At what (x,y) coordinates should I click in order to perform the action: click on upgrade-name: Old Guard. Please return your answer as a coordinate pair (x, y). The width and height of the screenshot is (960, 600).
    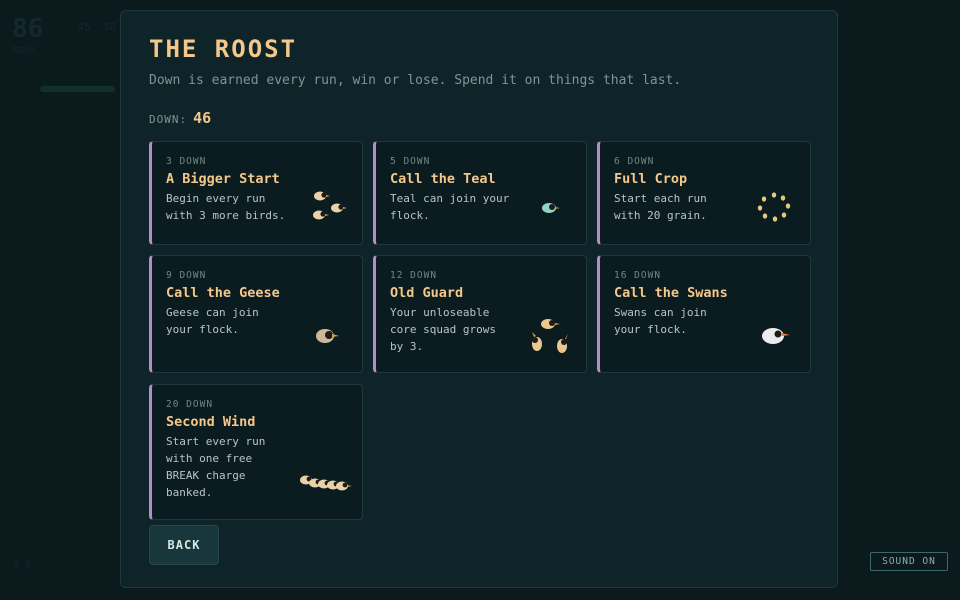
    Looking at the image, I should click on (427, 293).